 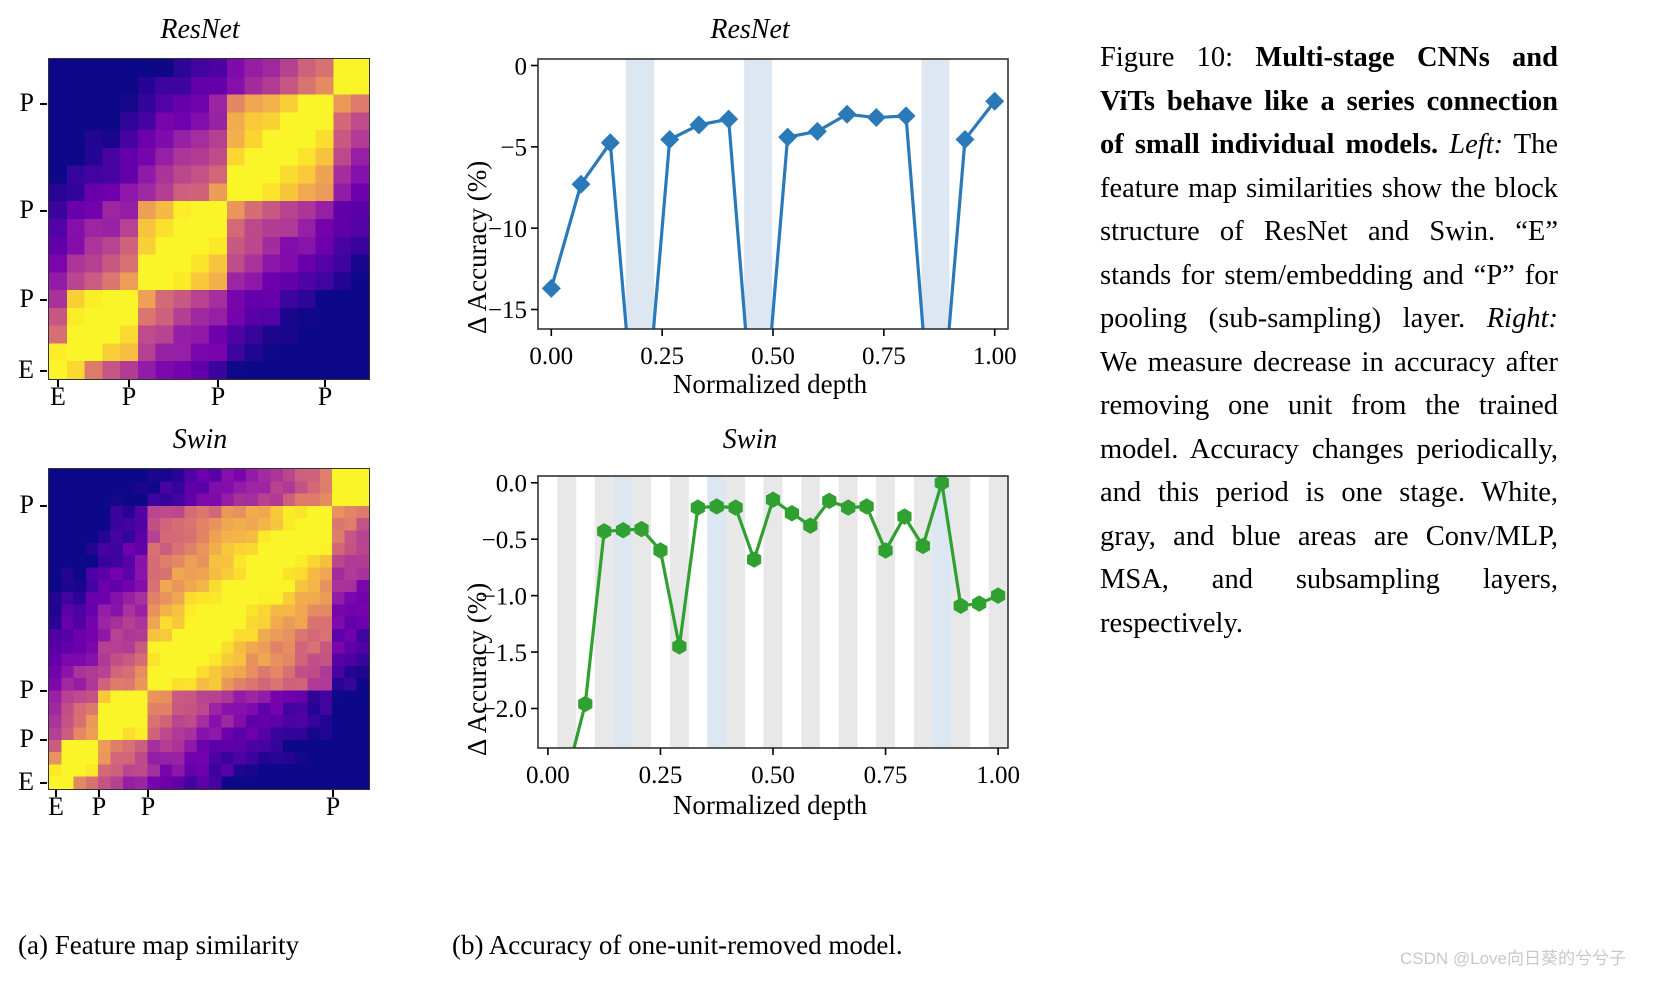 What do you see at coordinates (129, 396) in the screenshot?
I see `heatmap-resnet-xlabel-1: P` at bounding box center [129, 396].